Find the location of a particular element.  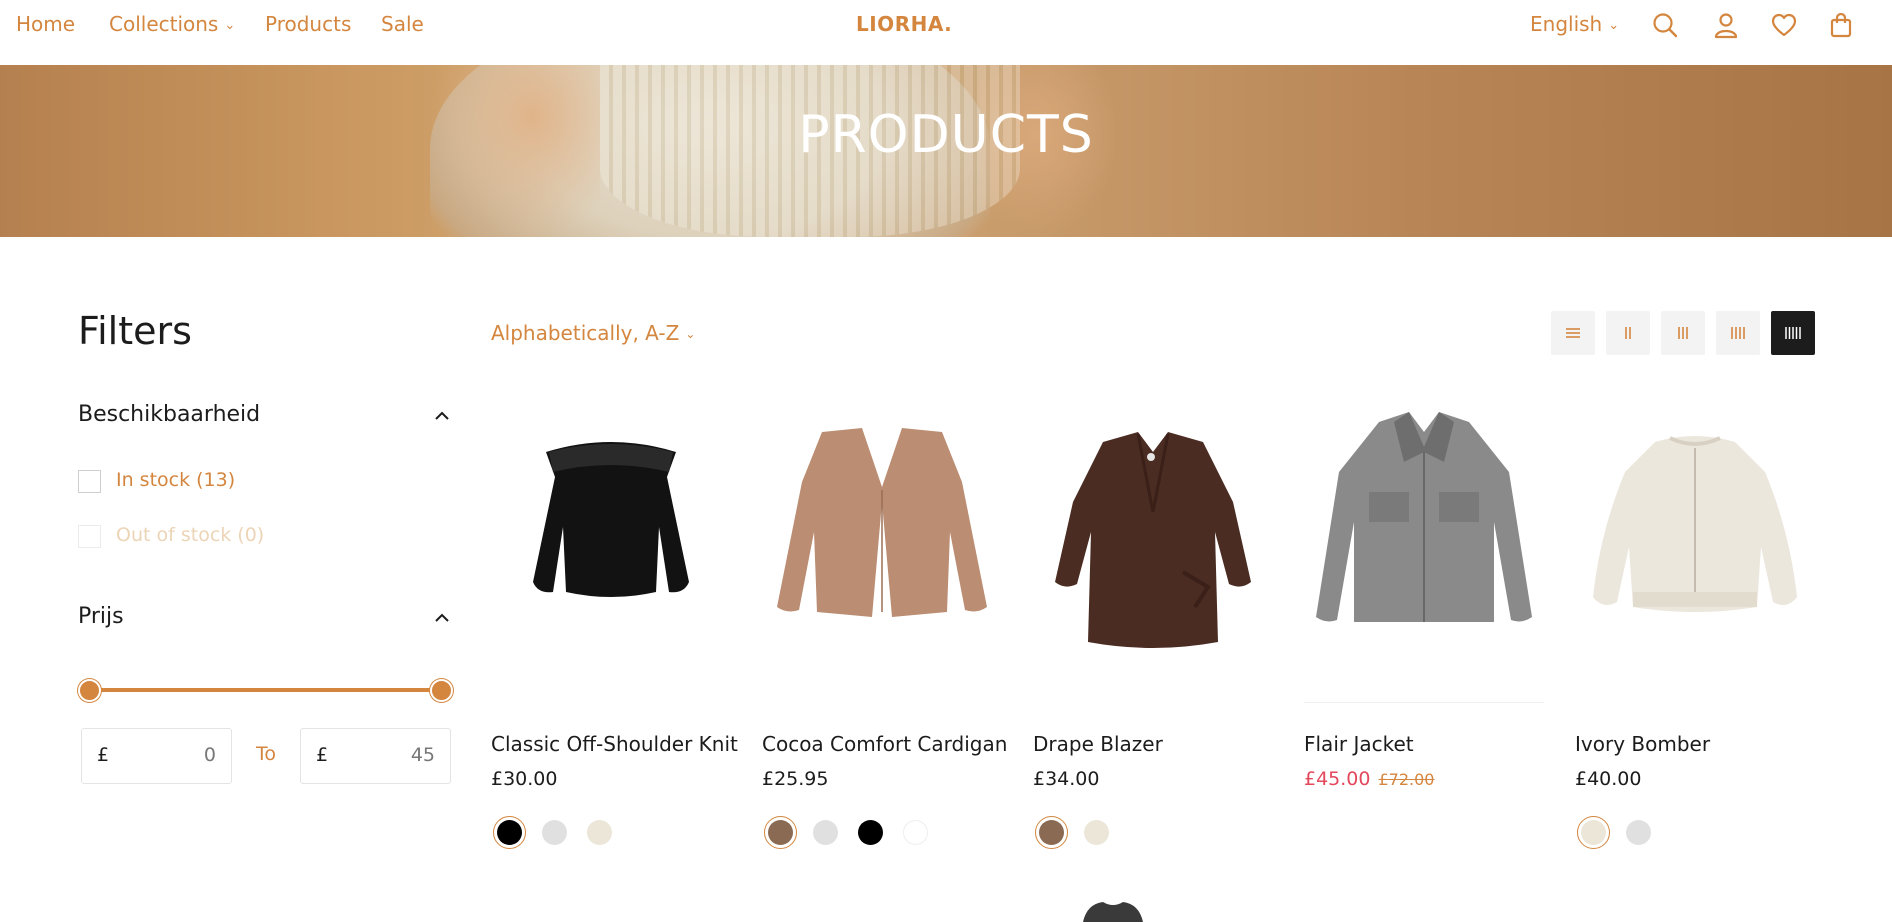

filter-price-title: Prijs is located at coordinates (101, 616).